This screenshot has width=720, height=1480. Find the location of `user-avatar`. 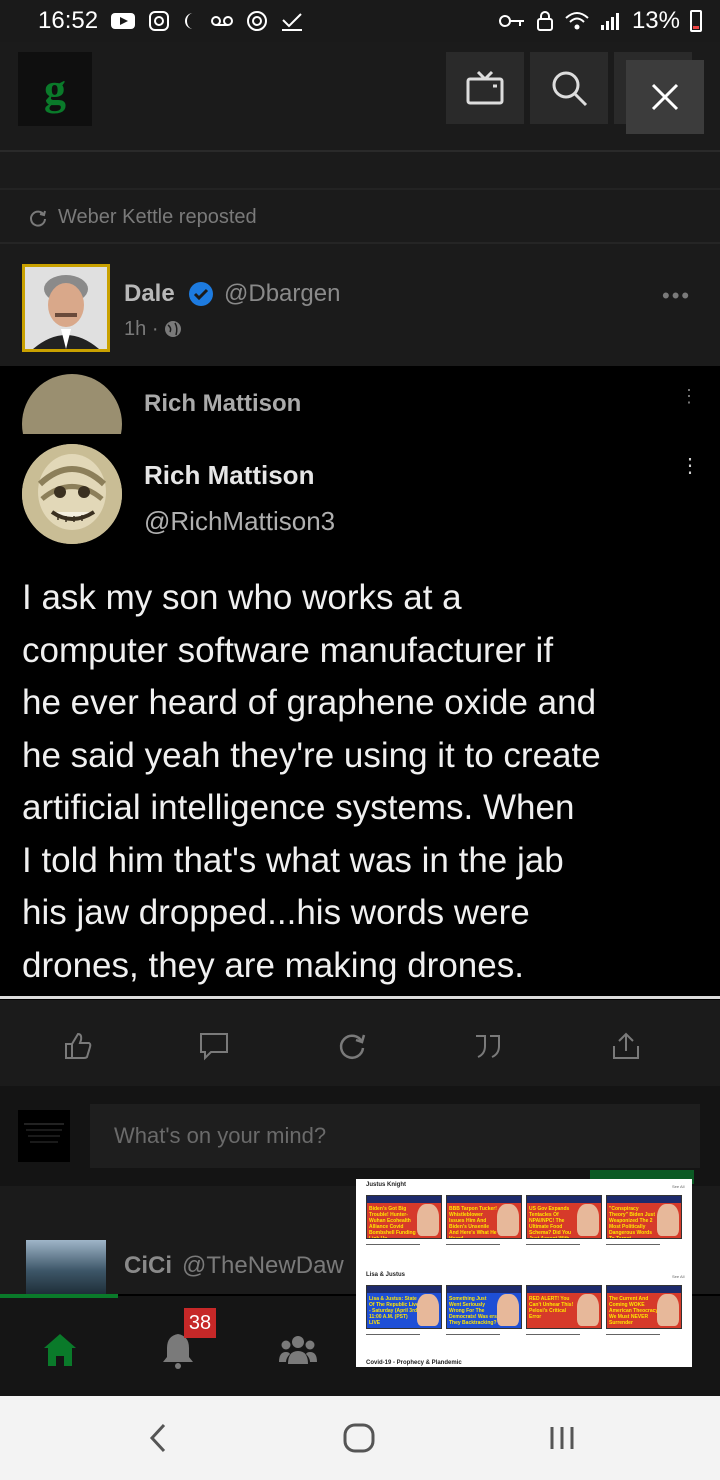

user-avatar is located at coordinates (44, 1136).